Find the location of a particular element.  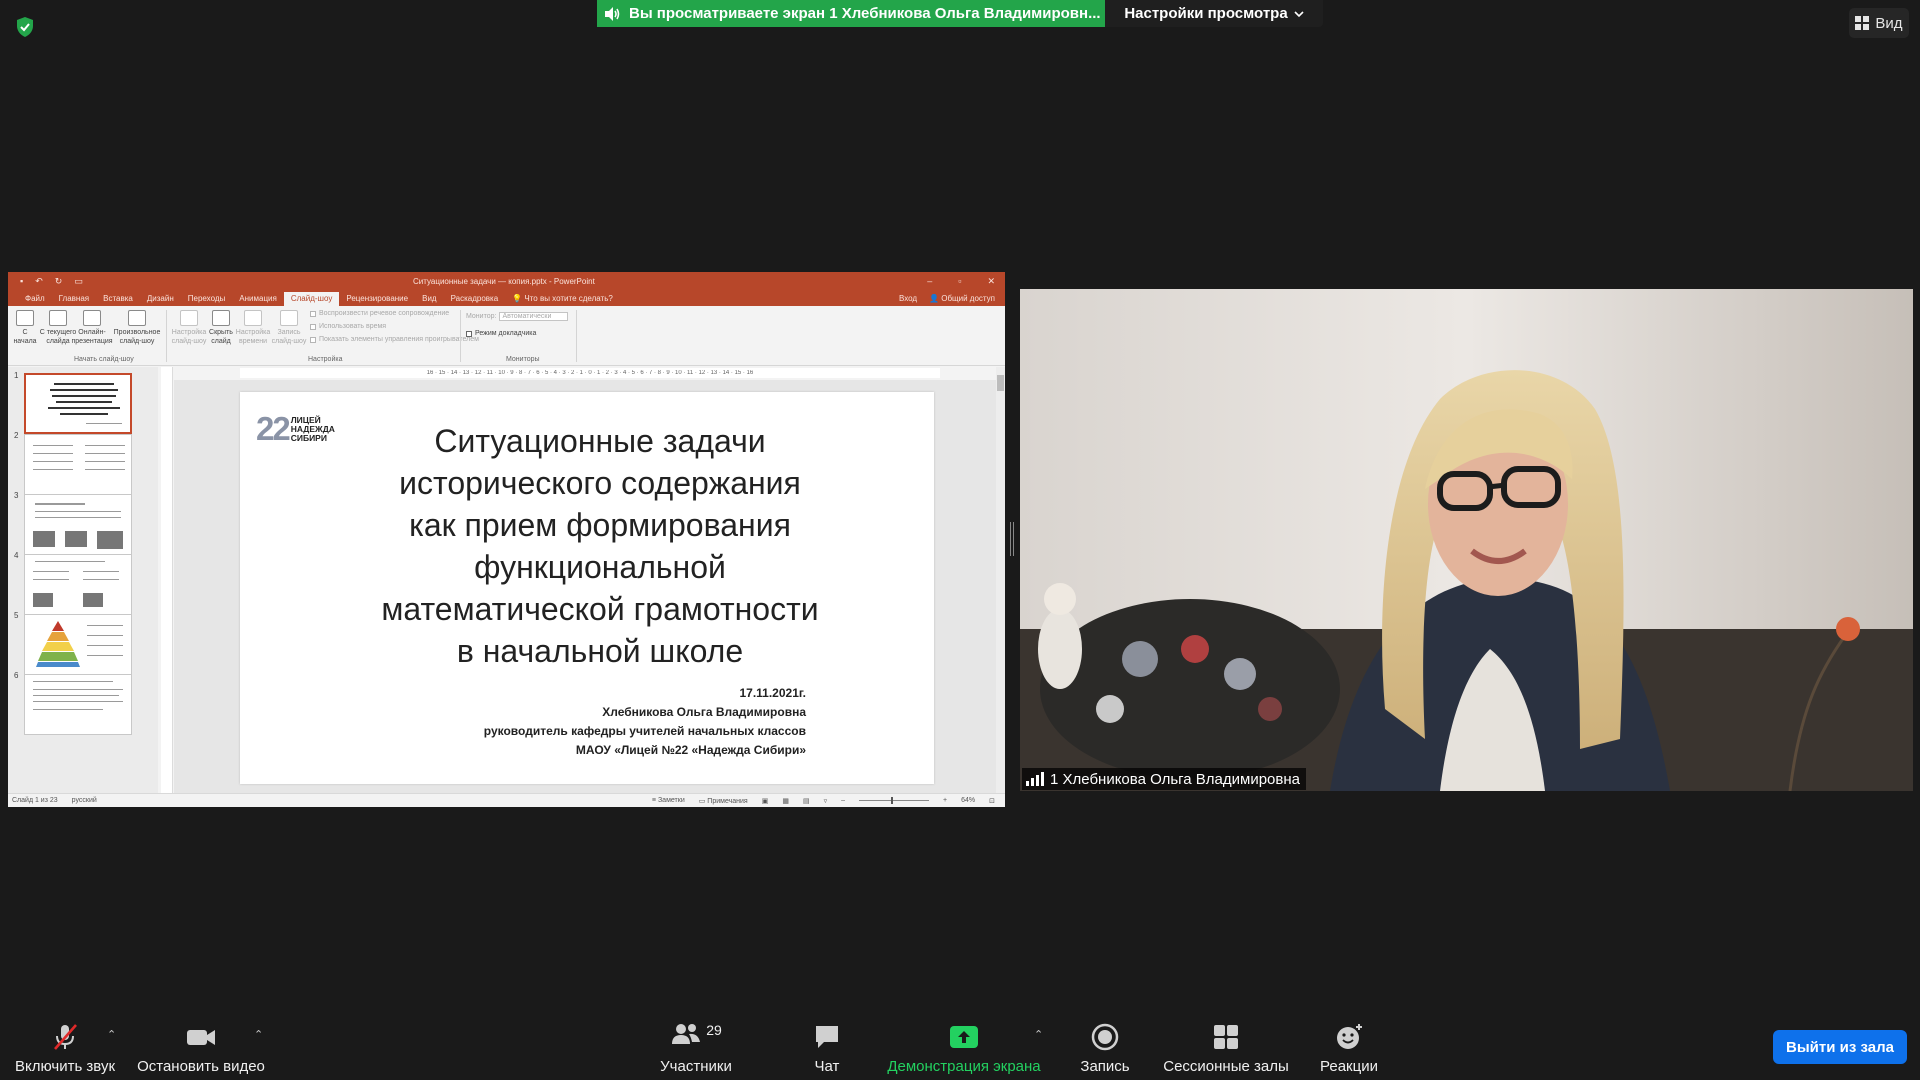

monitor-select: Монитор: Автоматически is located at coordinates (517, 316).